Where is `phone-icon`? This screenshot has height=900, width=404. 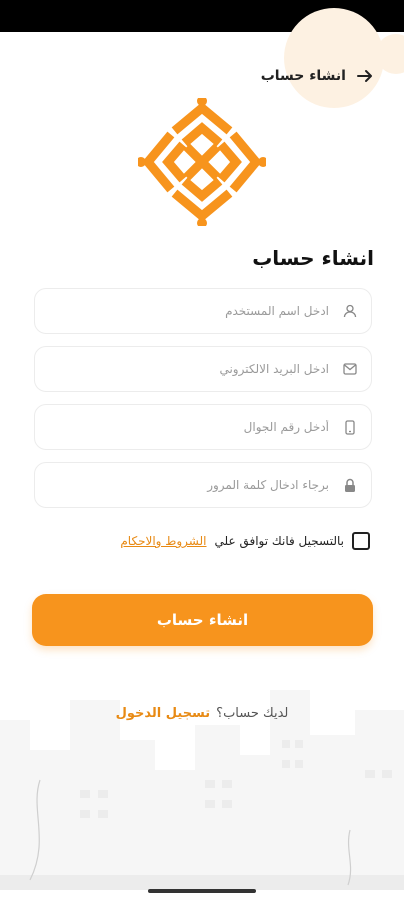 phone-icon is located at coordinates (350, 427).